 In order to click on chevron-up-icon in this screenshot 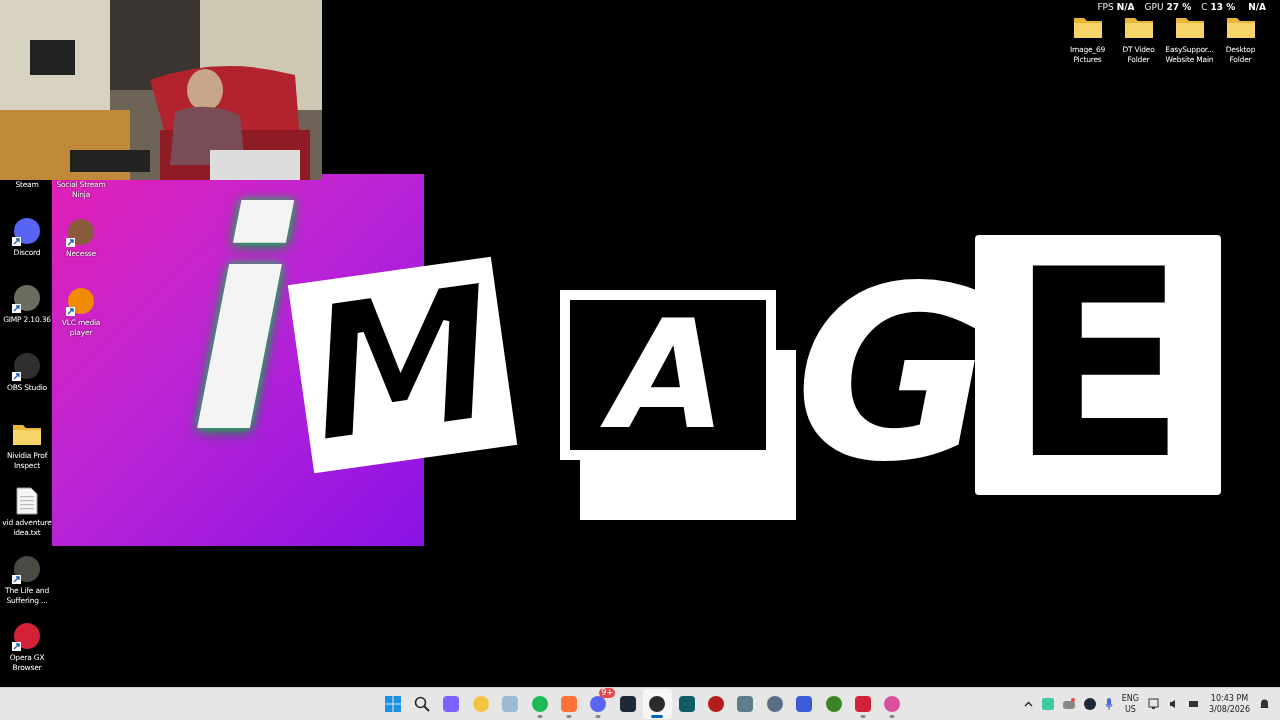, I will do `click(1028, 704)`.